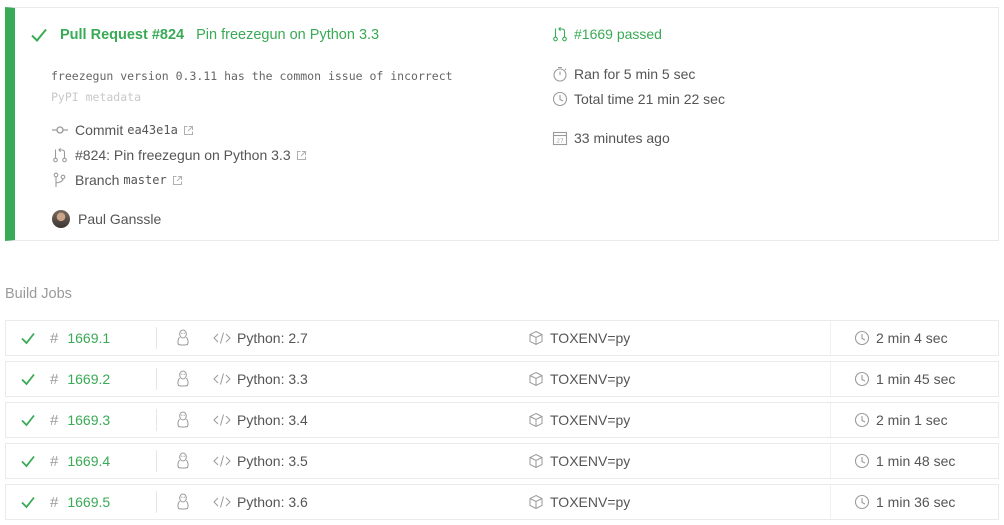 Image resolution: width=1004 pixels, height=525 pixels. I want to click on build-status-row: #1669 passed, so click(607, 34).